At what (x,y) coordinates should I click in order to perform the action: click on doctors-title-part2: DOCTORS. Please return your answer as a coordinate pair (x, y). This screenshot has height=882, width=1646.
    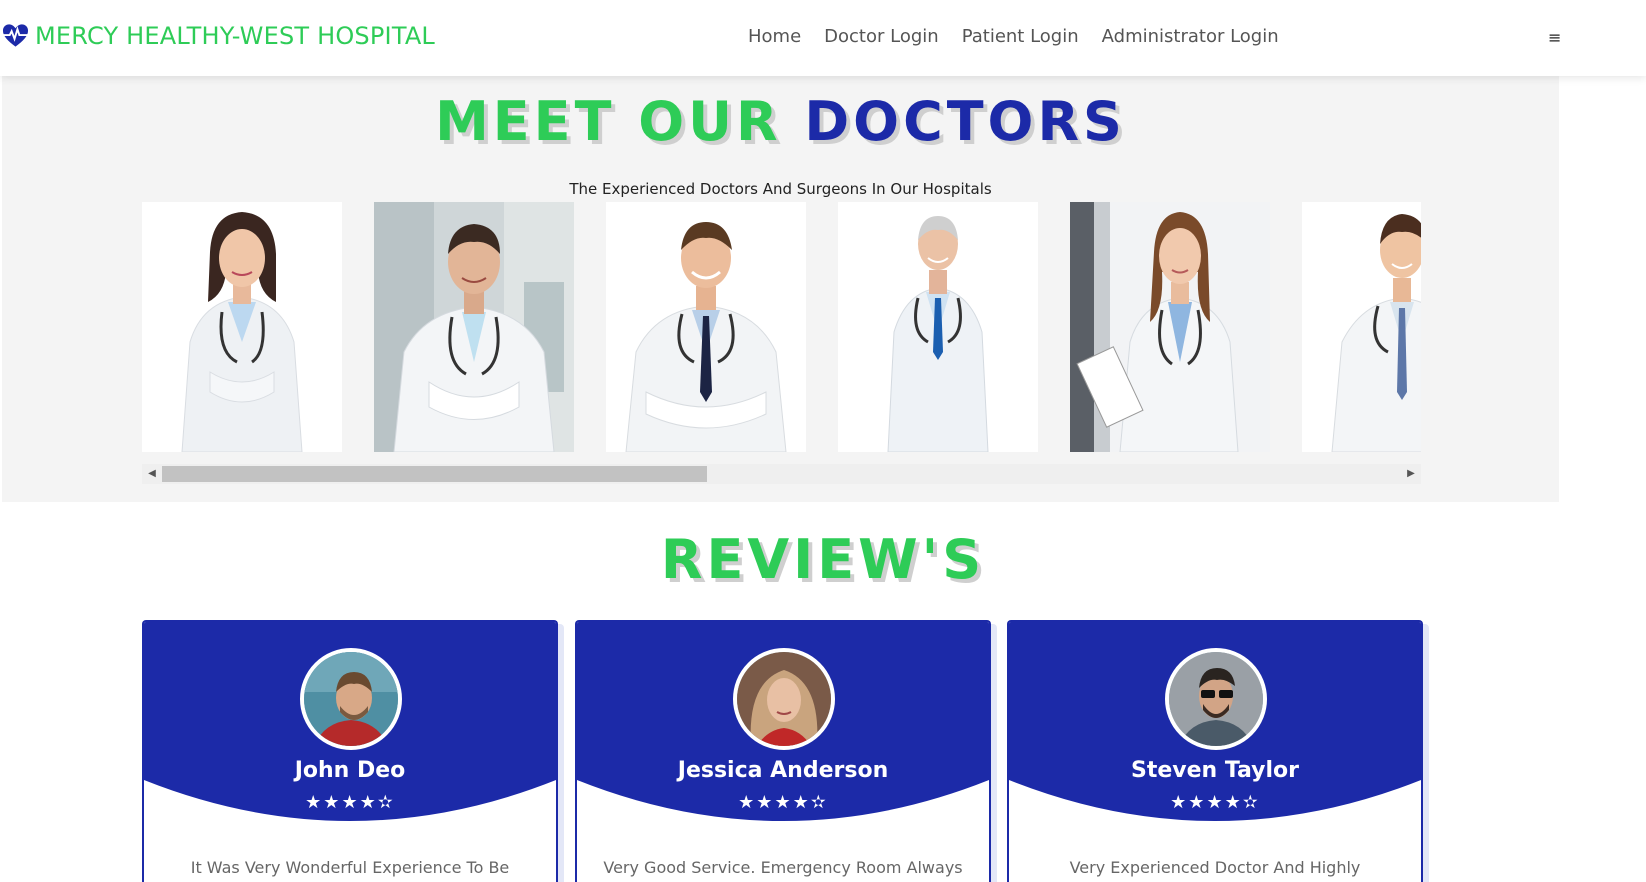
    Looking at the image, I should click on (965, 121).